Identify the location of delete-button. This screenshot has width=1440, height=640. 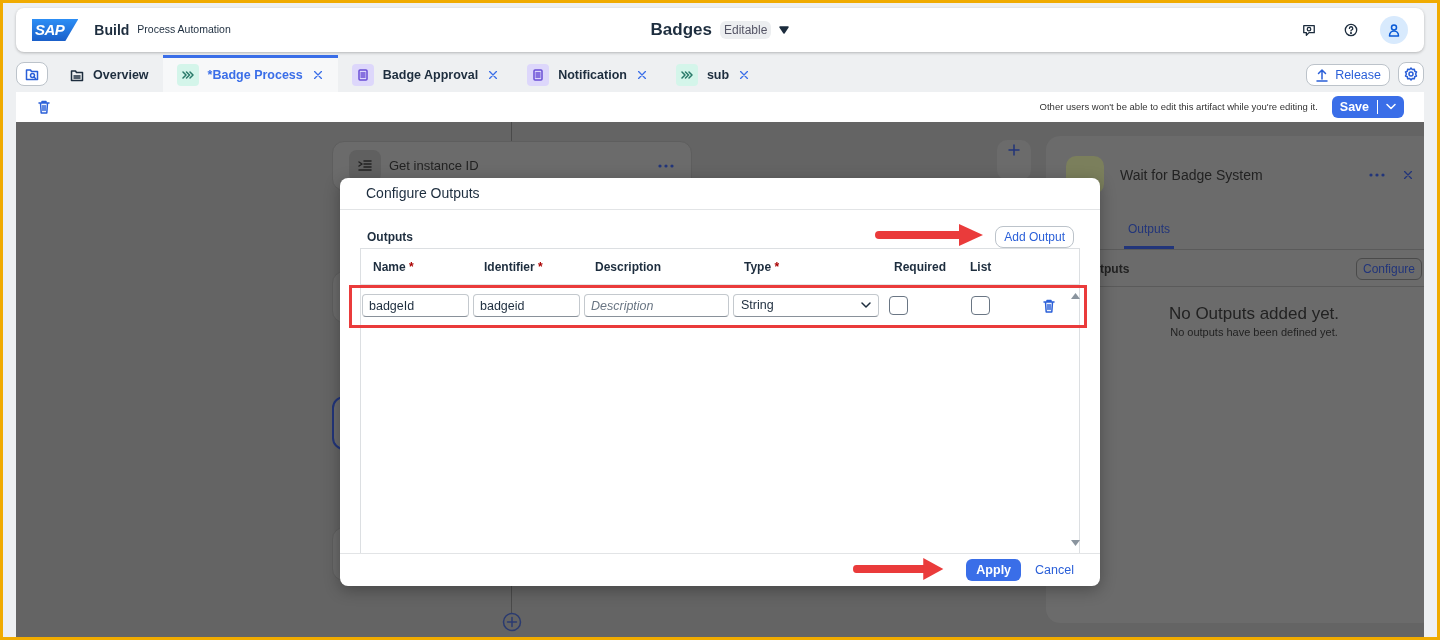
(44, 107).